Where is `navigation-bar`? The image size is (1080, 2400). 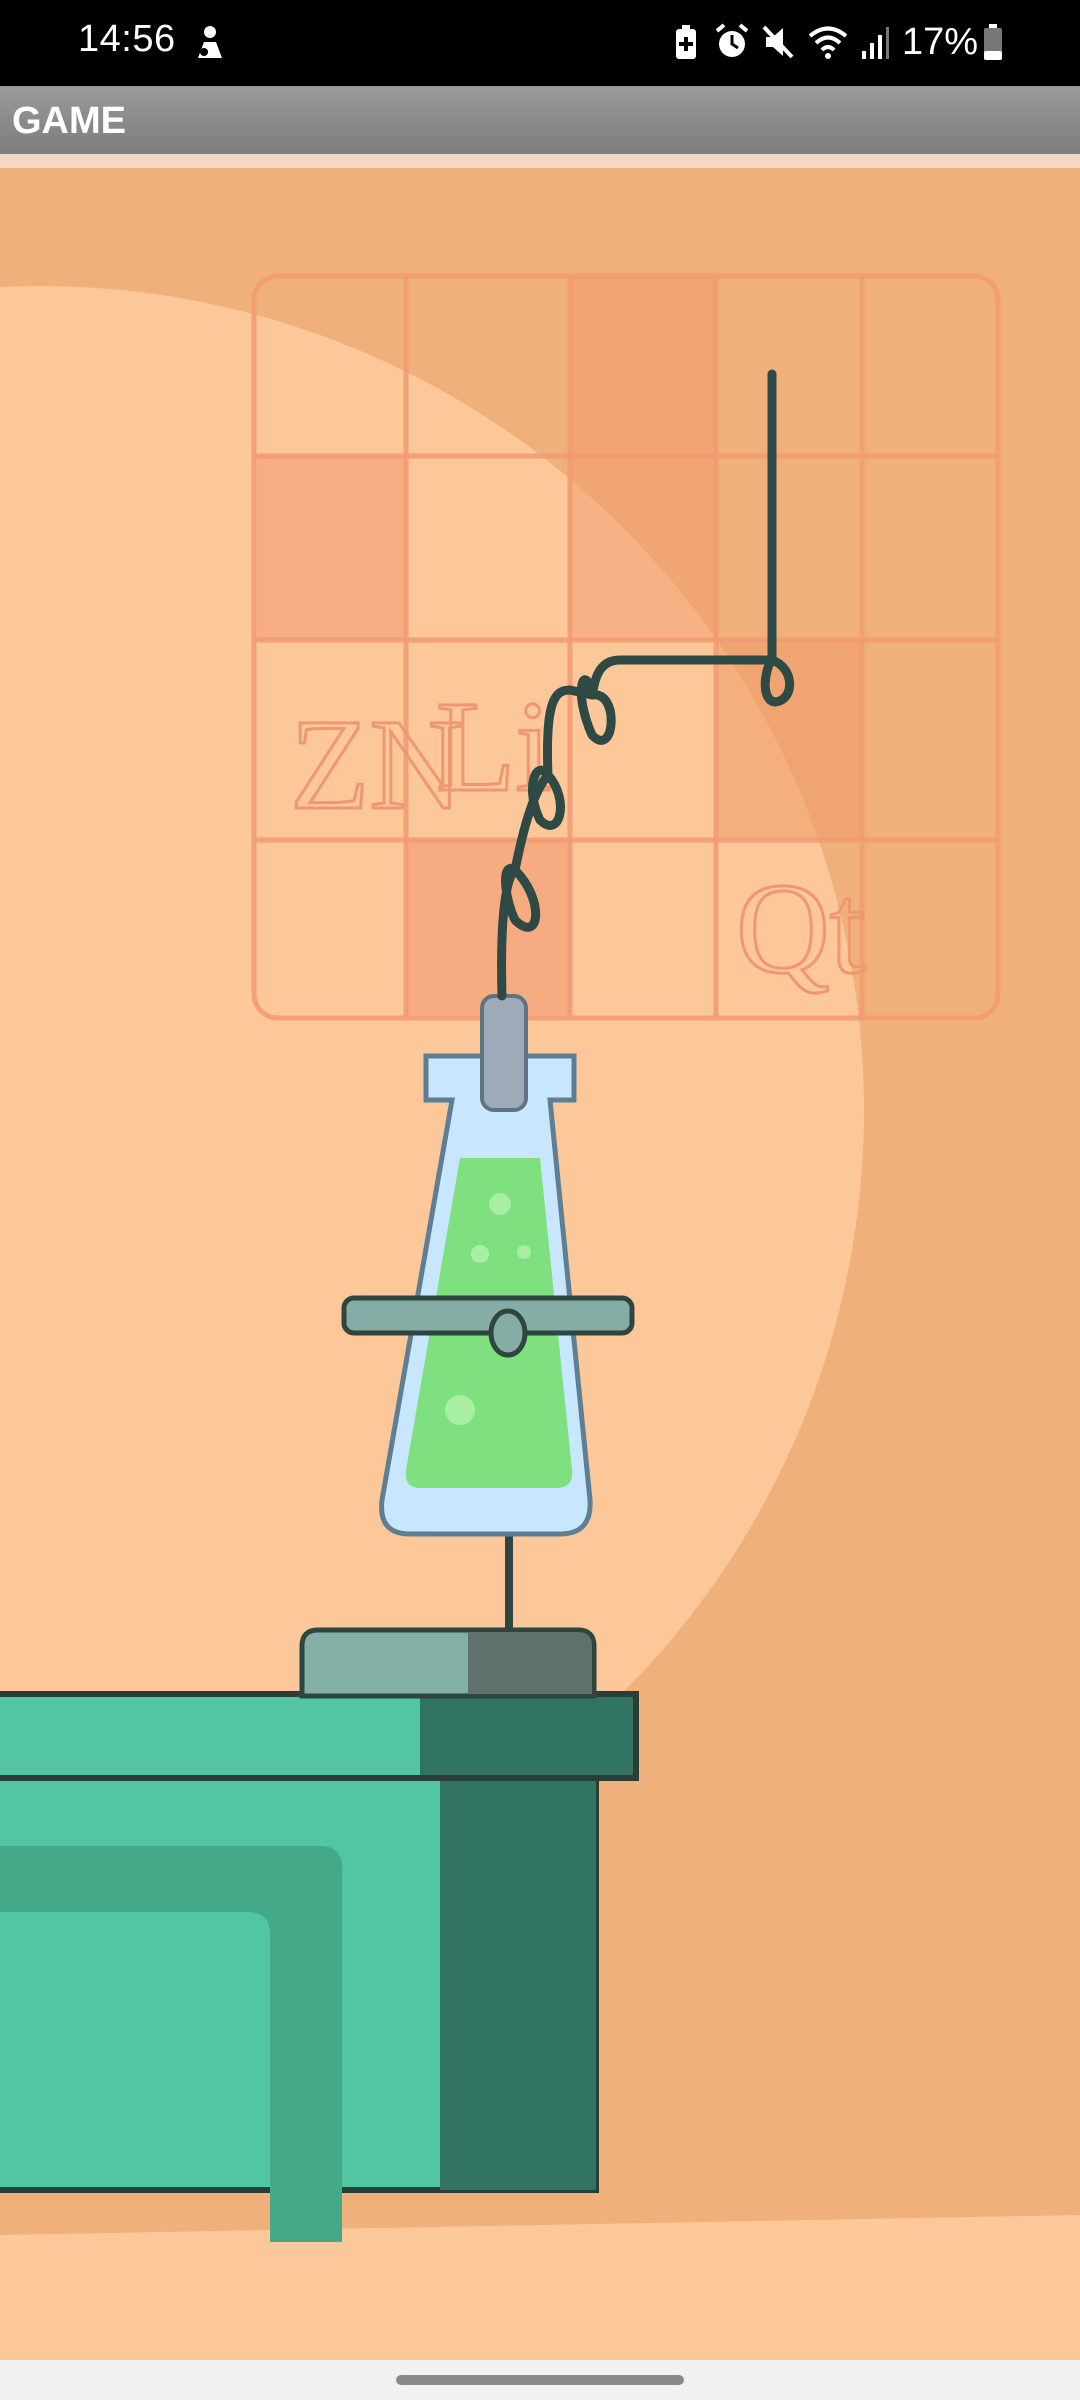 navigation-bar is located at coordinates (540, 2380).